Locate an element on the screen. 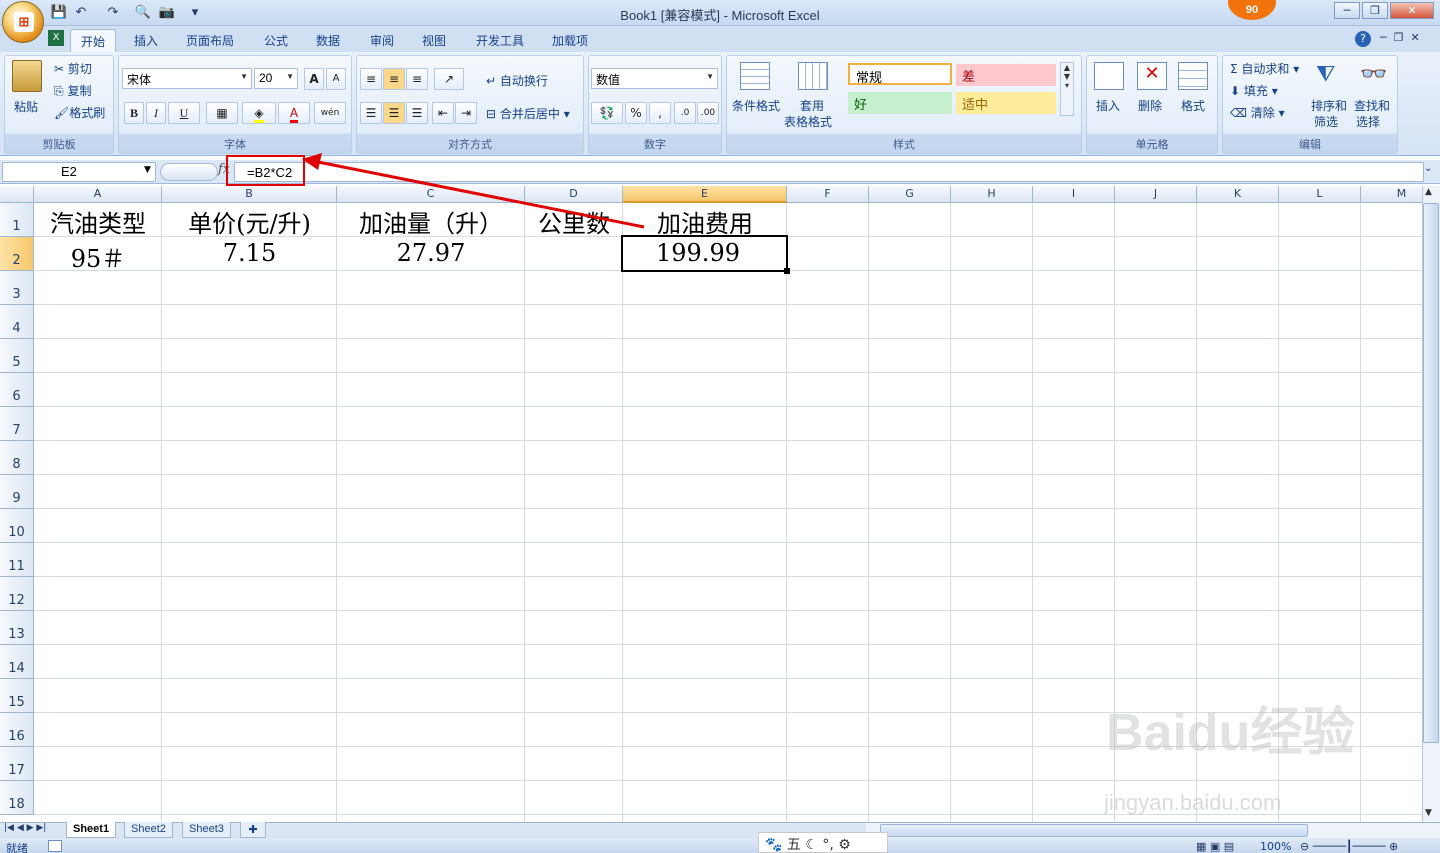 Image resolution: width=1440 pixels, height=853 pixels. arrow-line is located at coordinates (481, 194).